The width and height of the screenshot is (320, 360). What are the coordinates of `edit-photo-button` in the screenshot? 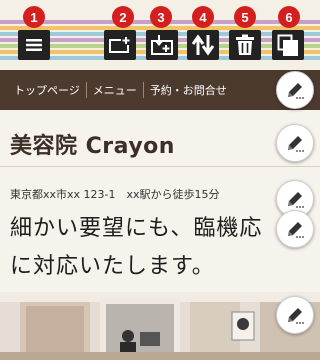 It's located at (295, 315).